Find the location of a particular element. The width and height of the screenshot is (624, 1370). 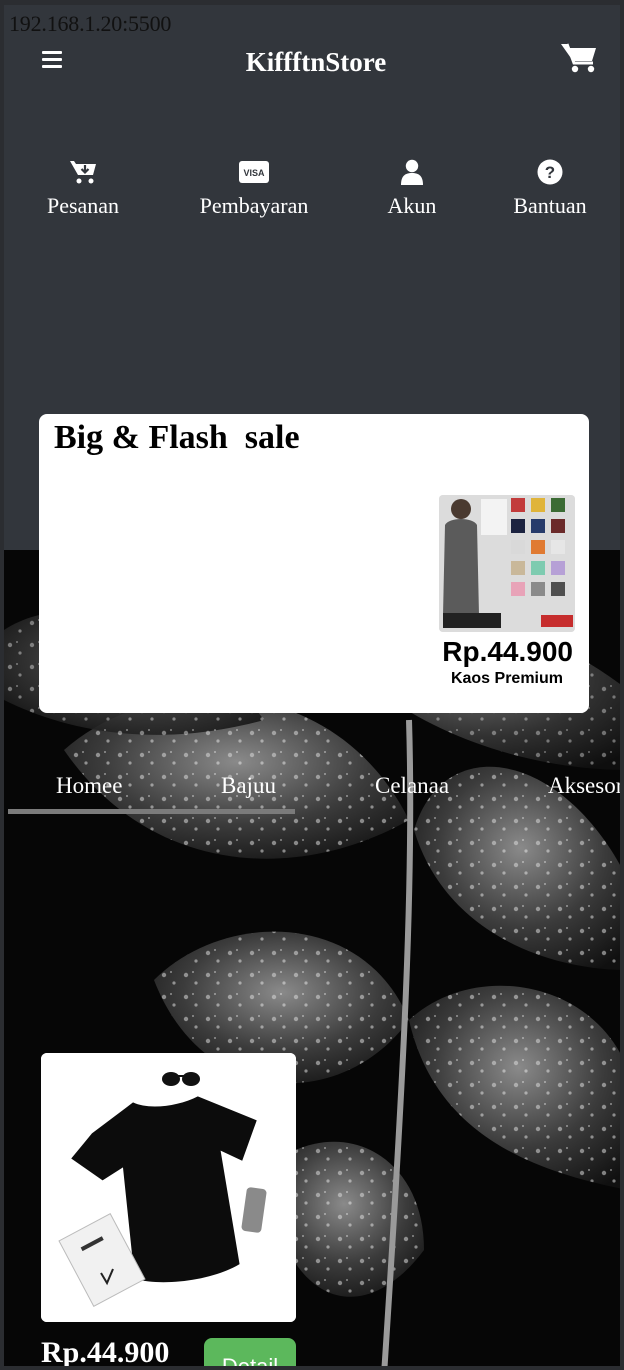

quick-link-label: Bantuan is located at coordinates (550, 205).